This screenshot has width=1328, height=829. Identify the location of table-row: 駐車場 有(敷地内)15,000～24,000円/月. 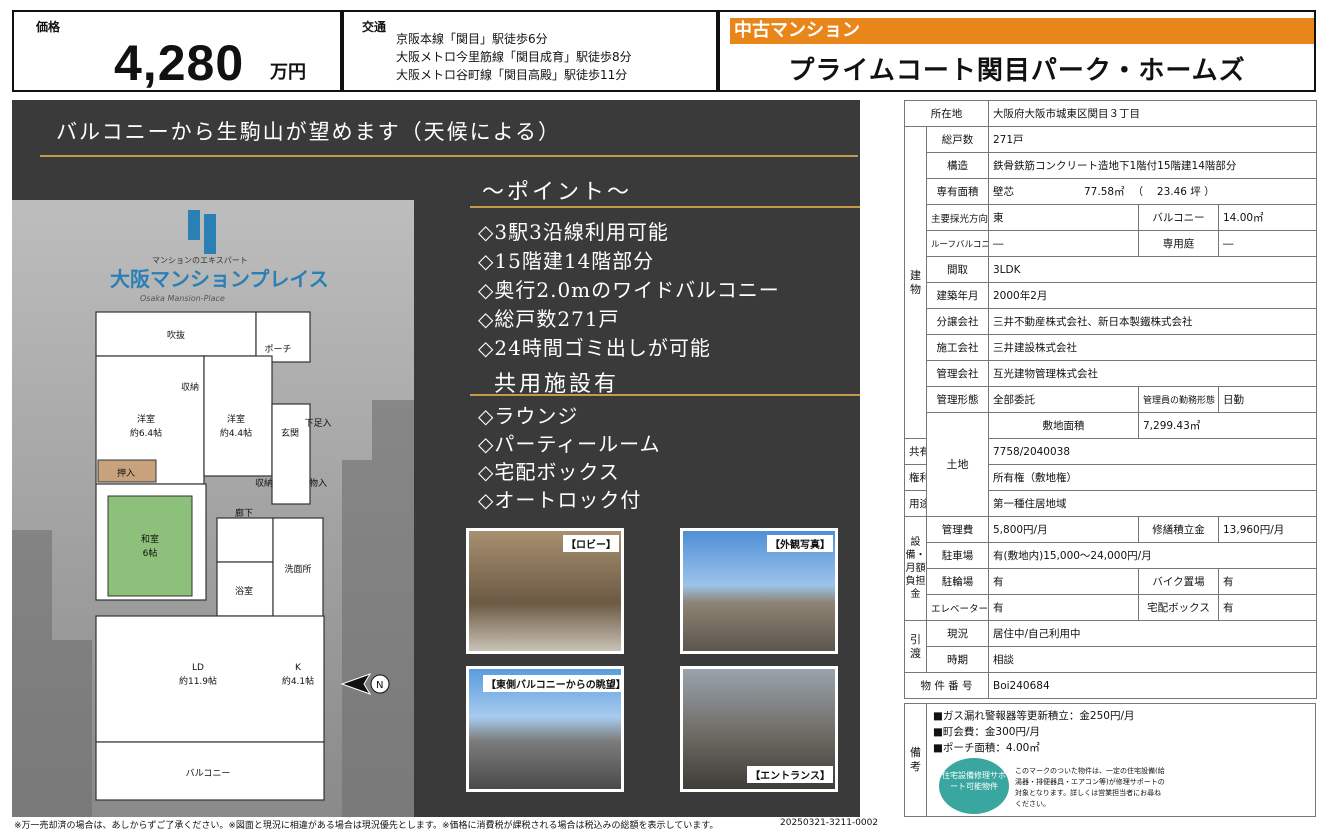
(1111, 555).